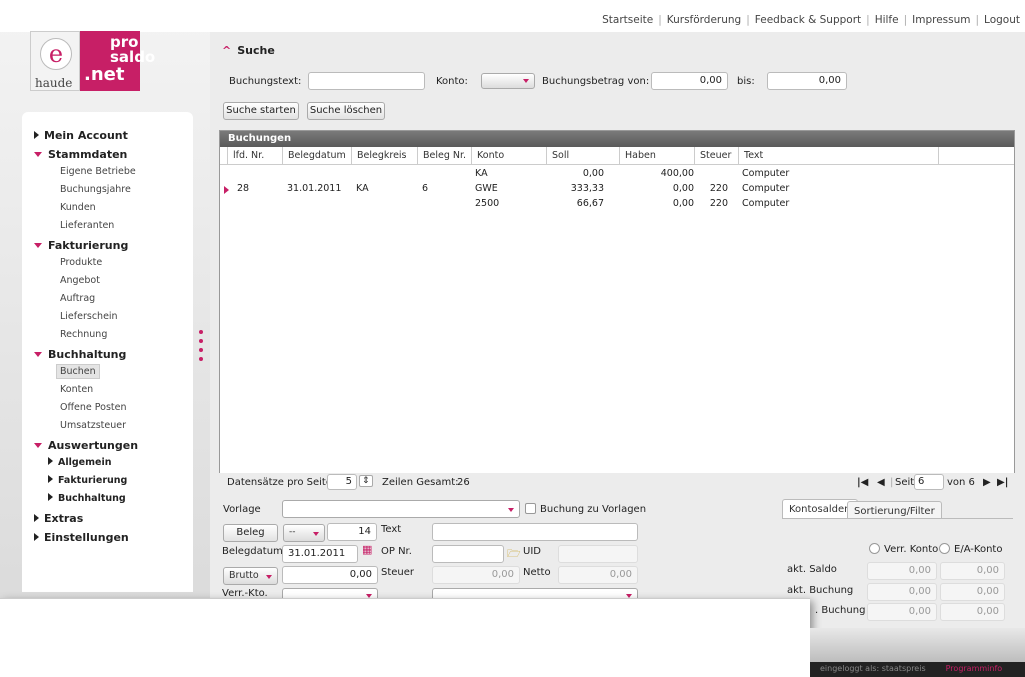  I want to click on sidebar-item-auswertung-buchhaltung: Buchhaltung, so click(107, 500).